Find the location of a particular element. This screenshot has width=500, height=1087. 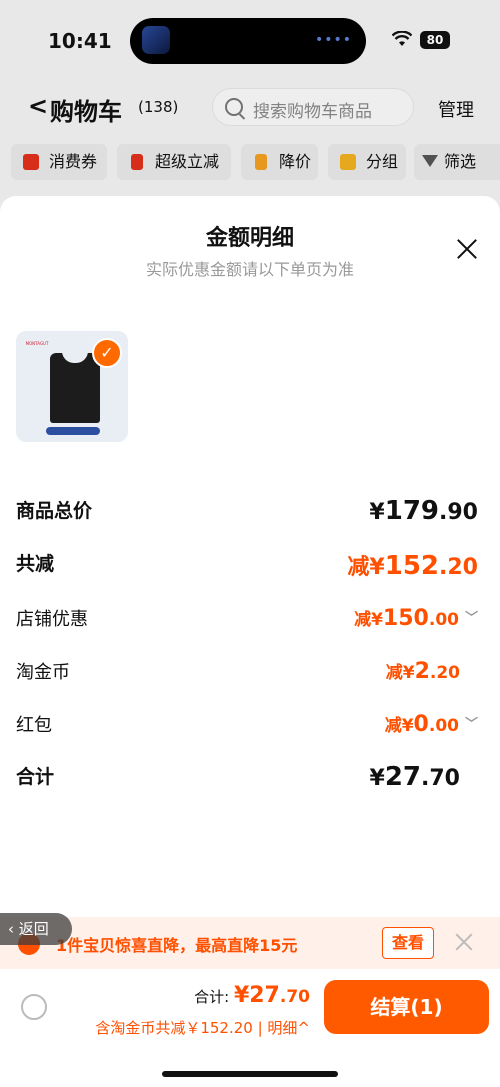

checkout-button: 结算(1) is located at coordinates (406, 1007).